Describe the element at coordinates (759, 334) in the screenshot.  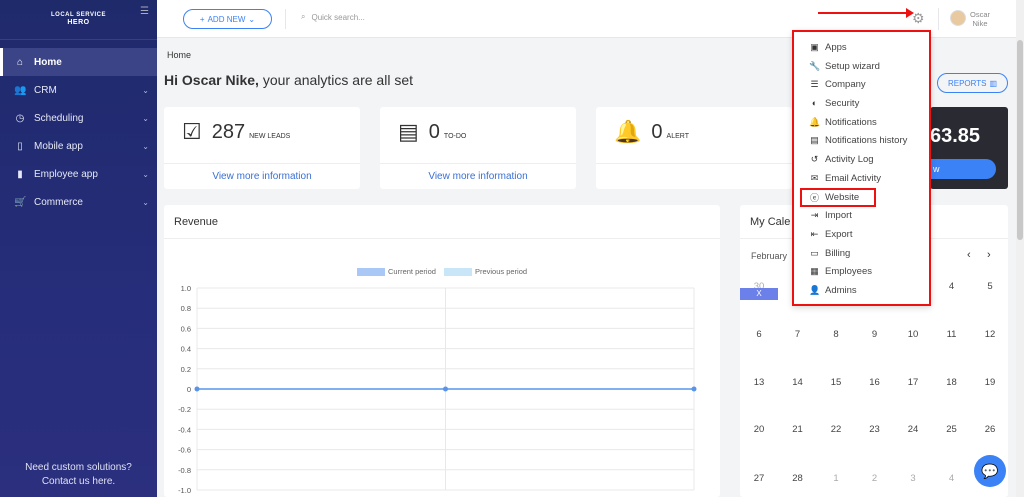
I see `calendar-day: 6` at that location.